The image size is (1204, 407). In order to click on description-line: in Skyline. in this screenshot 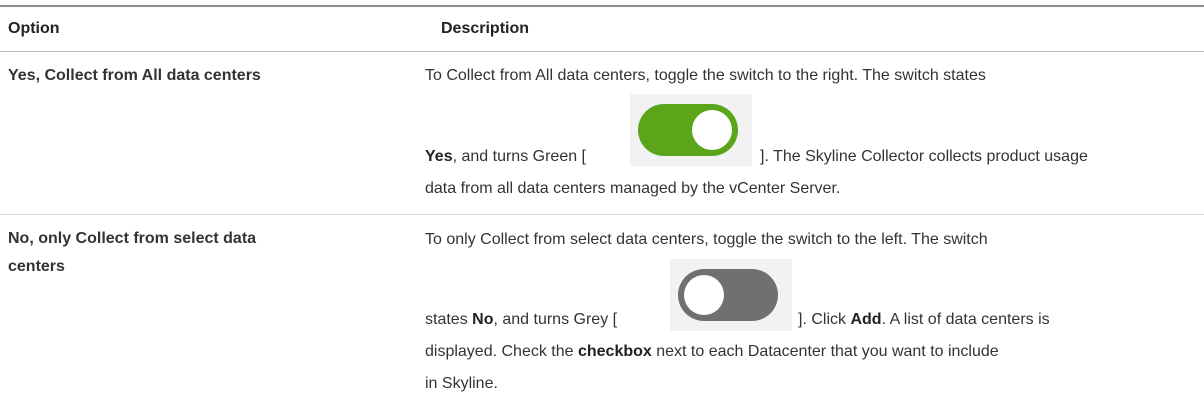, I will do `click(461, 383)`.